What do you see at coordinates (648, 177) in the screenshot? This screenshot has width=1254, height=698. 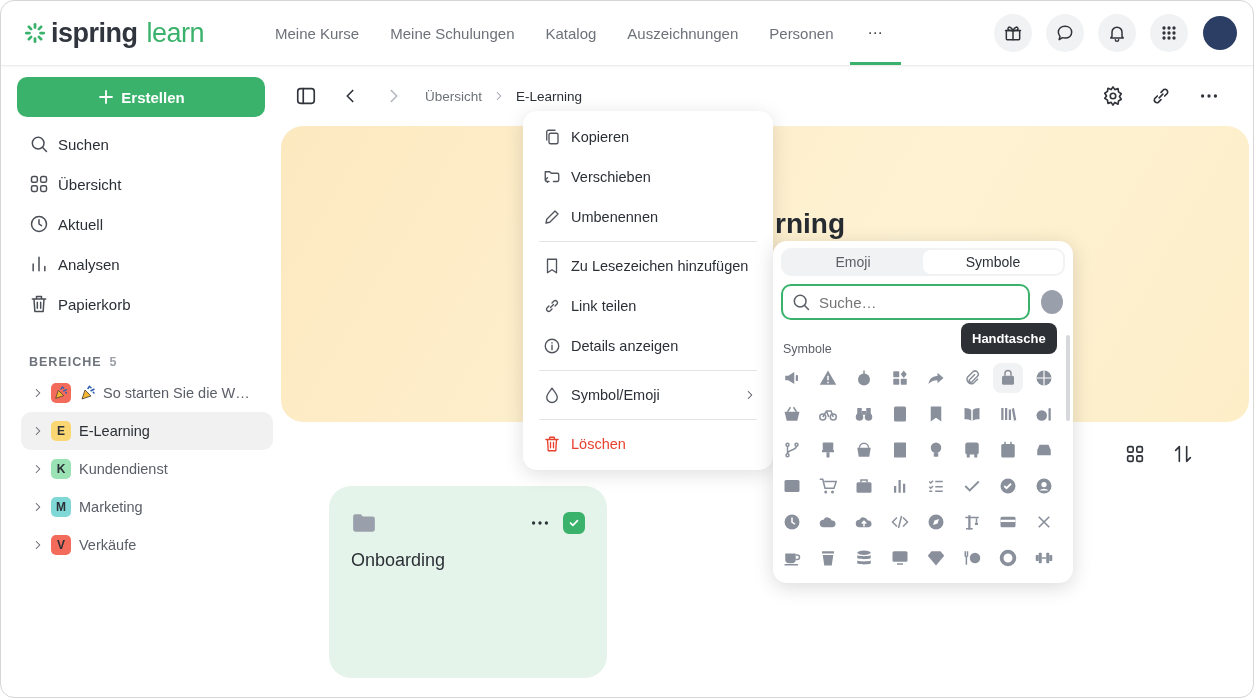 I see `menu-item: Verschieben` at bounding box center [648, 177].